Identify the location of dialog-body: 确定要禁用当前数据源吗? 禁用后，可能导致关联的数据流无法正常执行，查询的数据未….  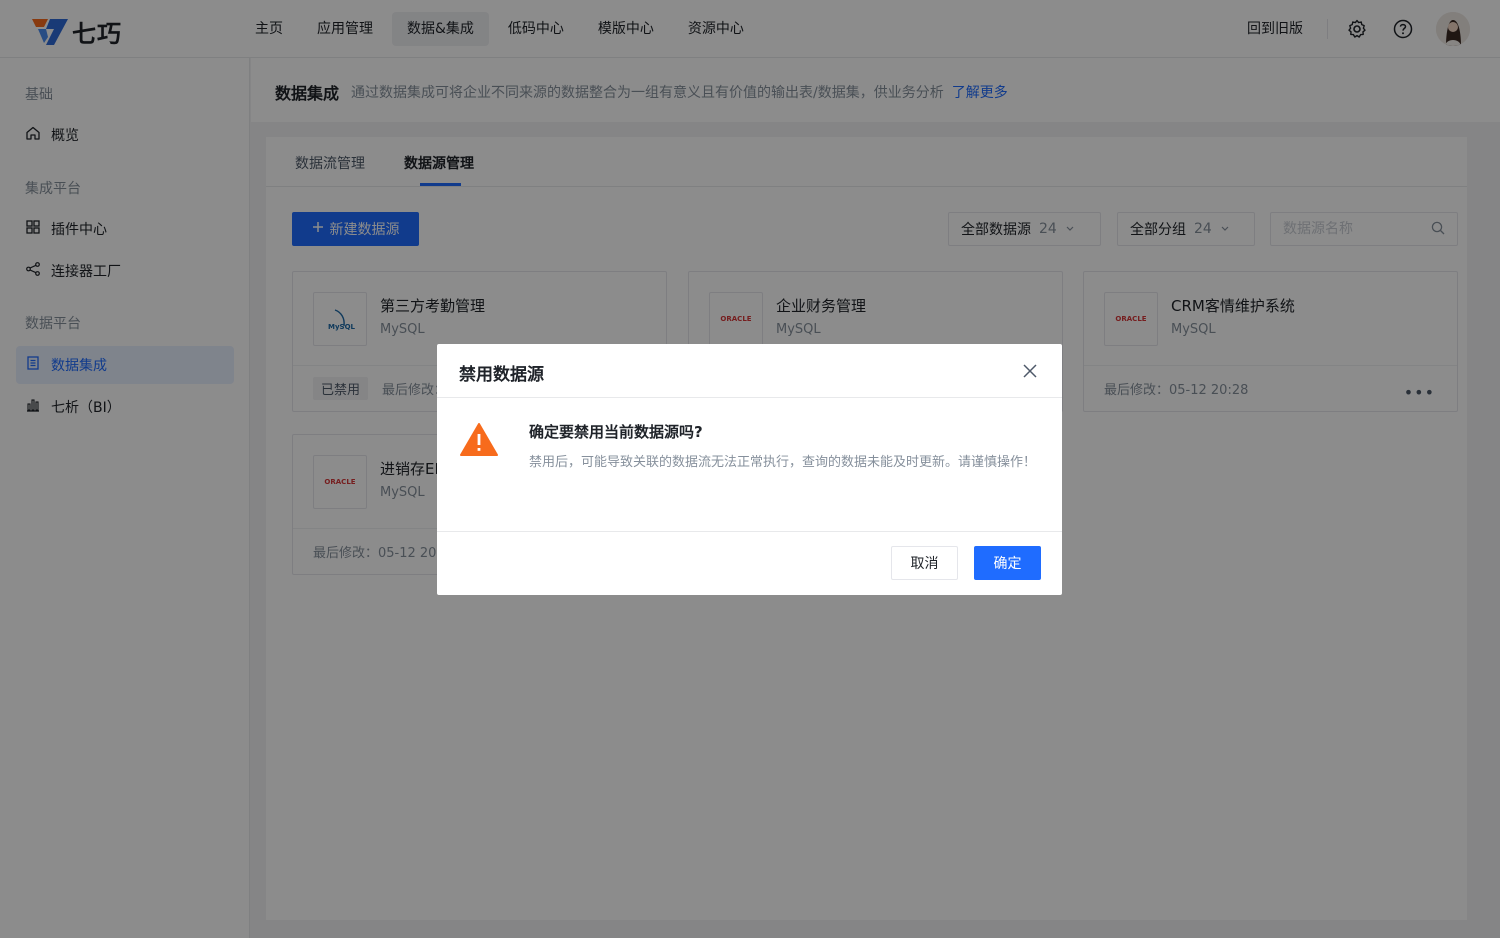
(749, 465).